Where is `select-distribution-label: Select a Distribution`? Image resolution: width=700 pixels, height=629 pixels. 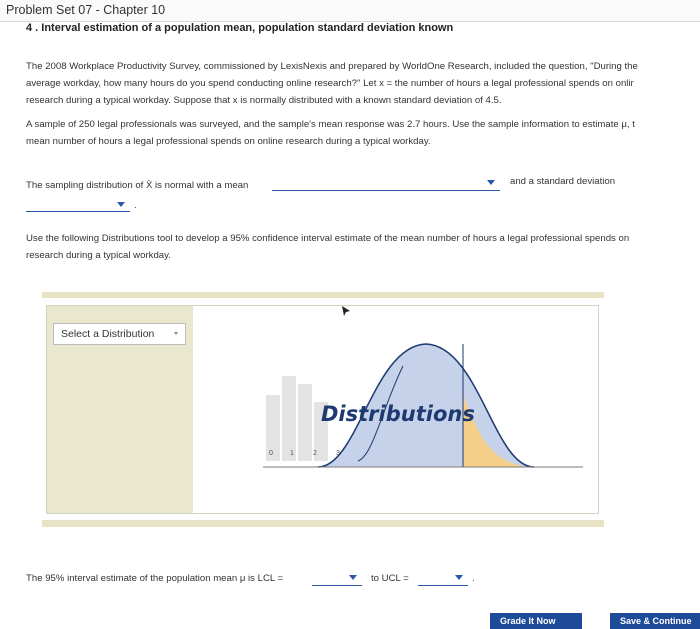 select-distribution-label: Select a Distribution is located at coordinates (108, 334).